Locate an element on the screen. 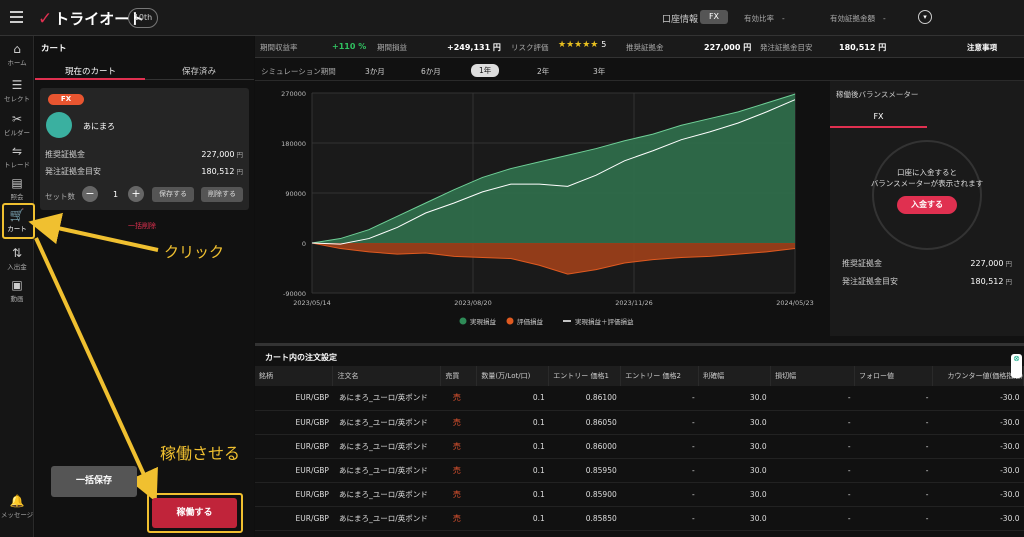 The height and width of the screenshot is (537, 1024). period-pl-value: +249,131 円 is located at coordinates (474, 47).